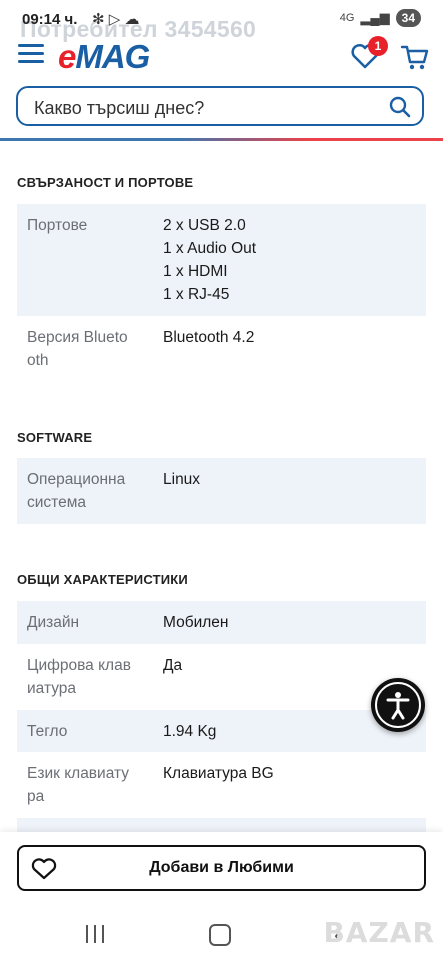  What do you see at coordinates (221, 825) in the screenshot?
I see `spec-row-partial` at bounding box center [221, 825].